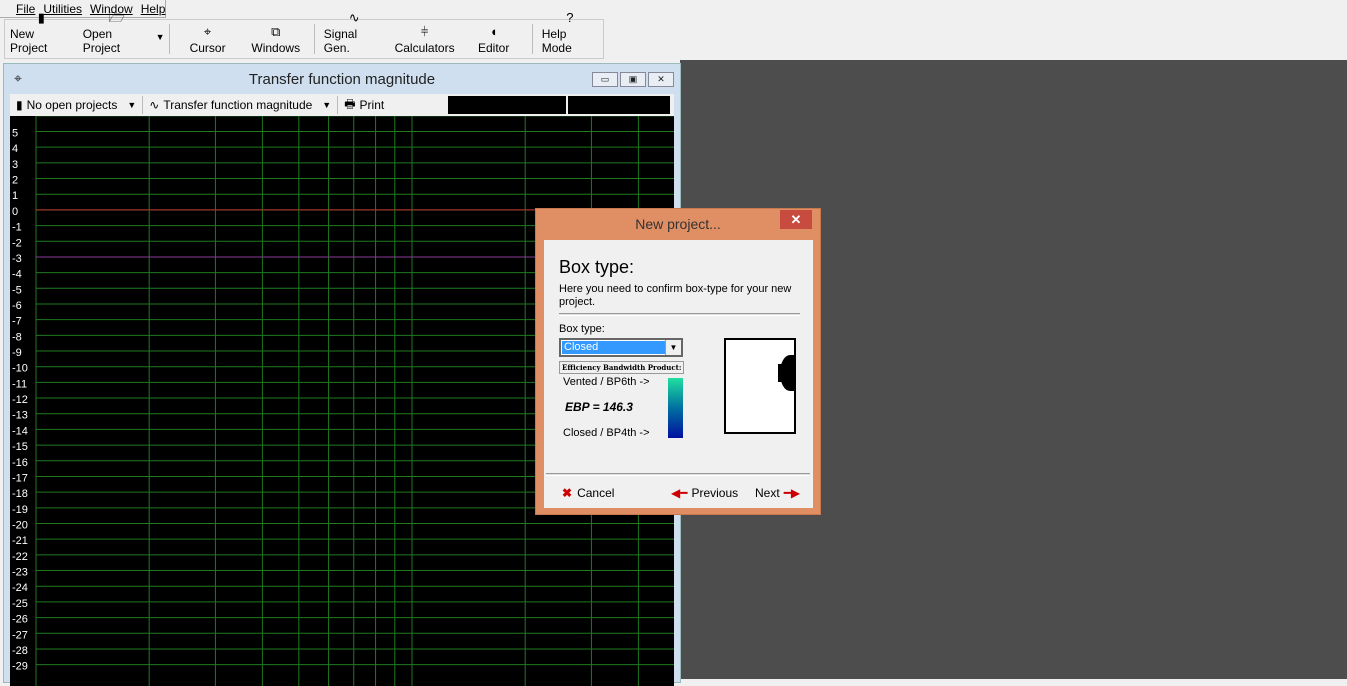 Image resolution: width=1347 pixels, height=686 pixels. I want to click on y-tick-label: -23, so click(20, 573).